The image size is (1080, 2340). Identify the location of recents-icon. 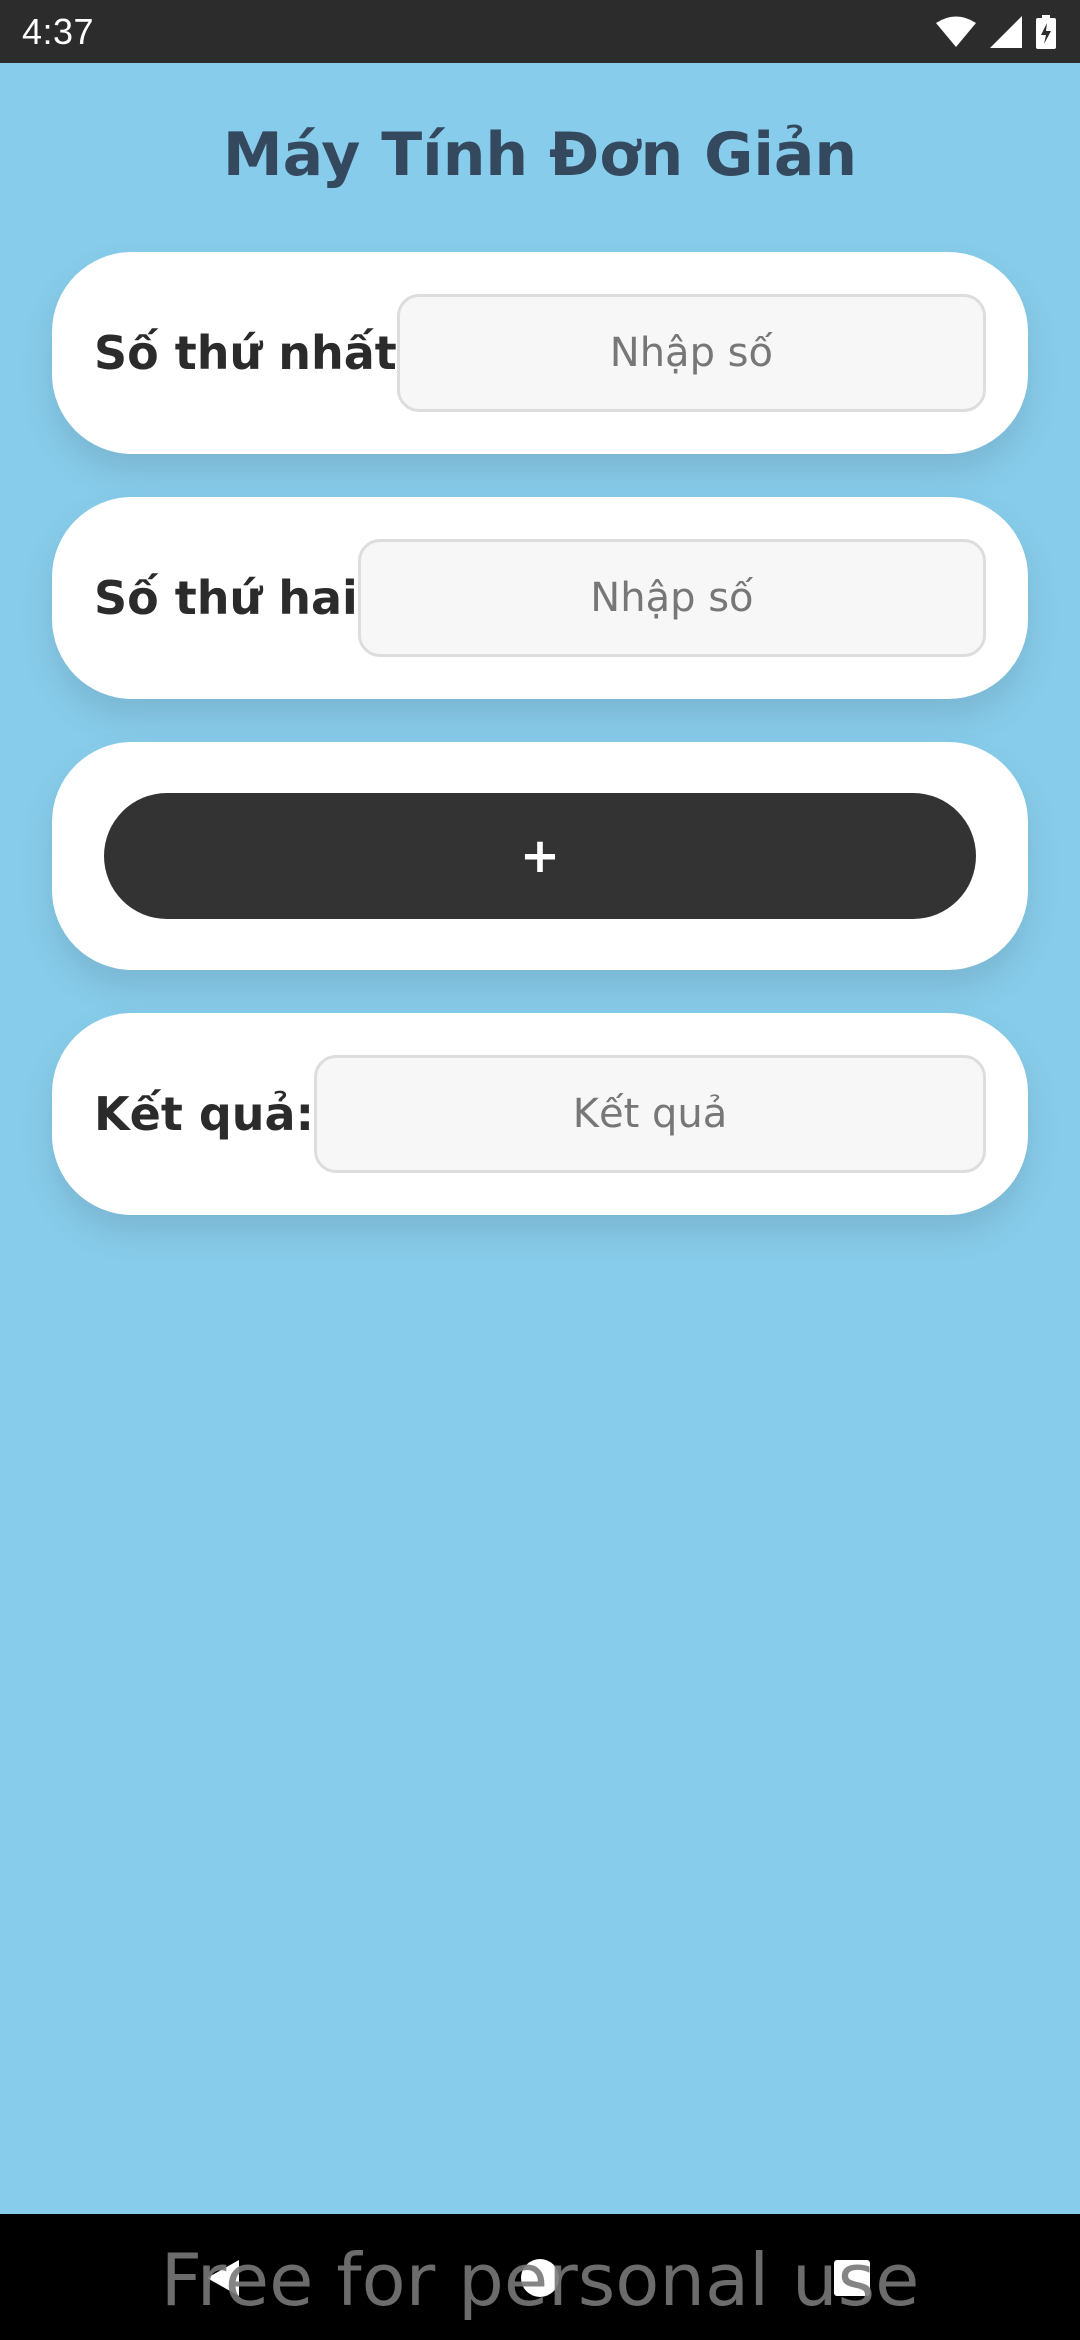
(852, 2280).